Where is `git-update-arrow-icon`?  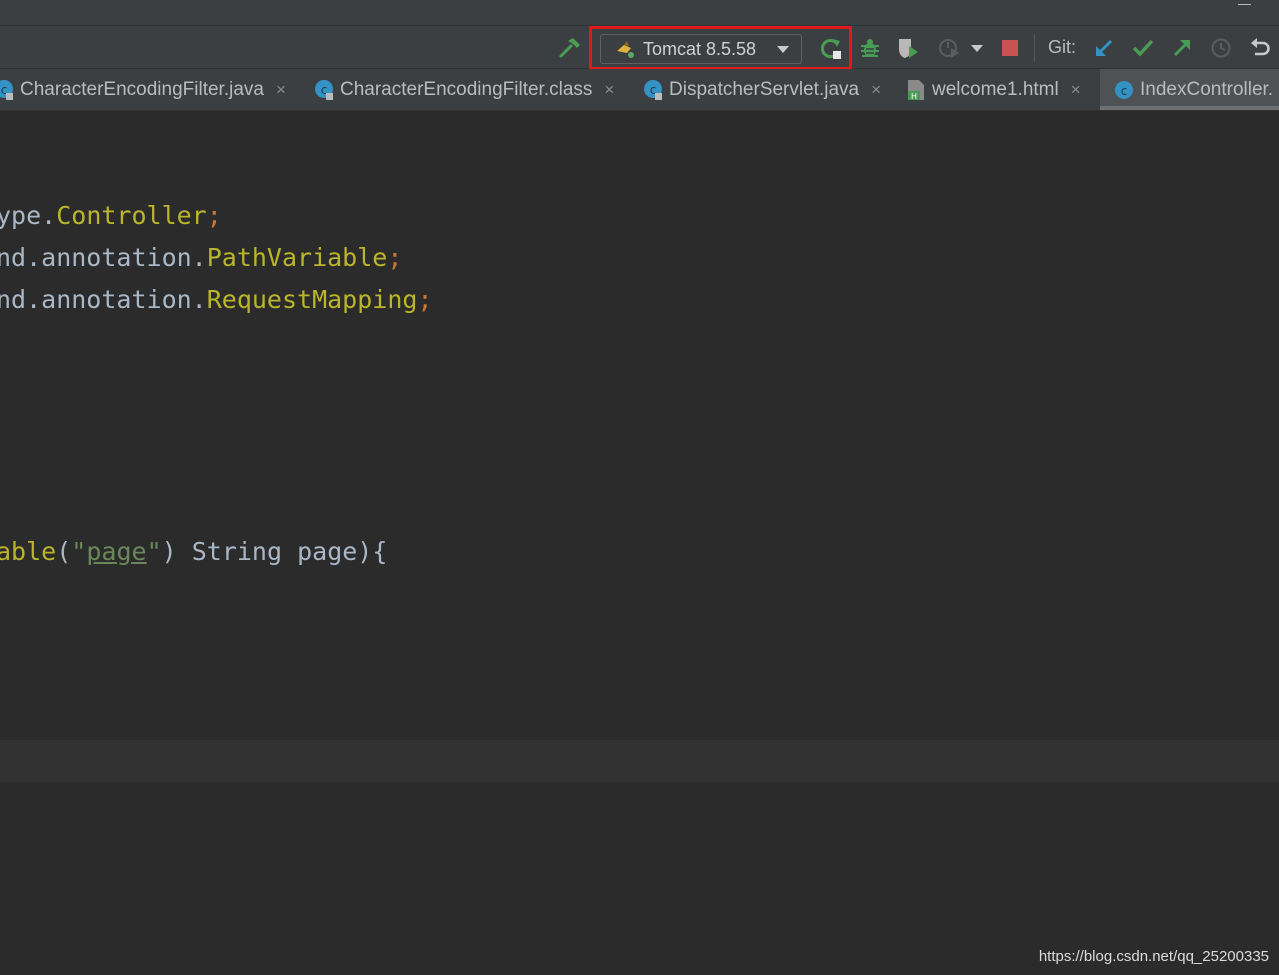 git-update-arrow-icon is located at coordinates (1104, 48).